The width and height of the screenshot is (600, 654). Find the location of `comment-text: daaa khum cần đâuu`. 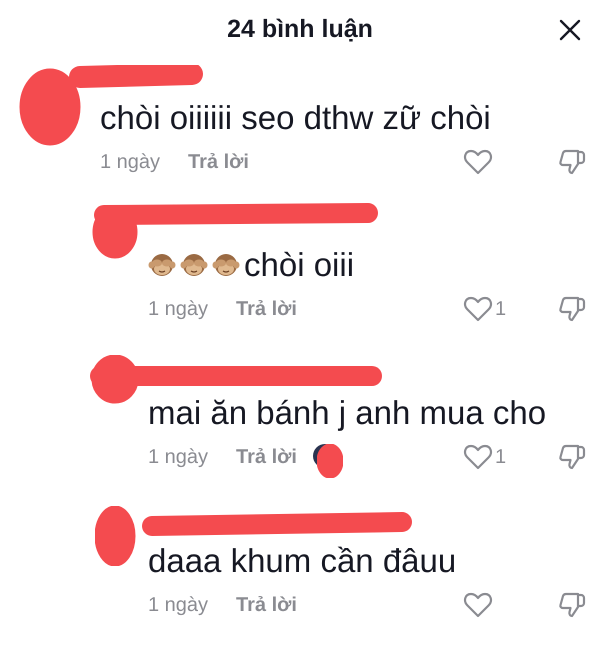

comment-text: daaa khum cần đâuu is located at coordinates (302, 561).